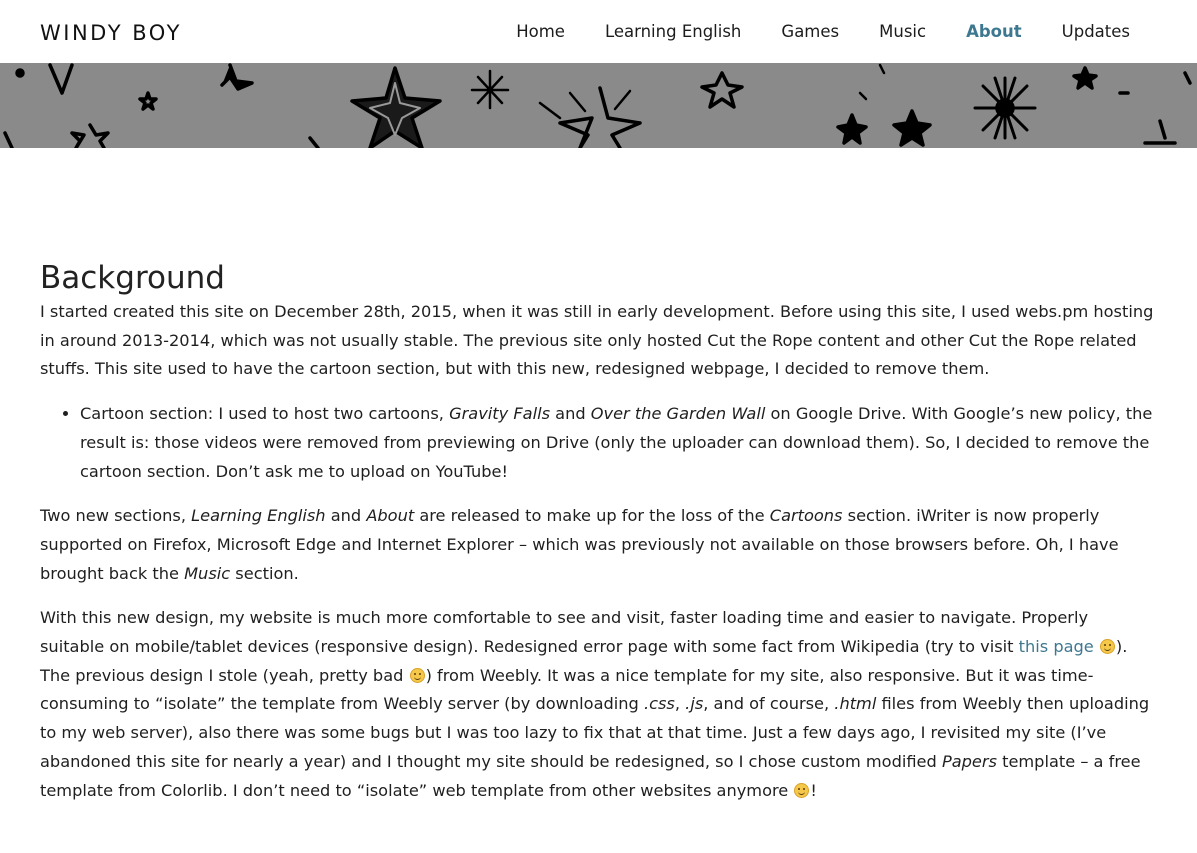 This screenshot has height=853, width=1197. Describe the element at coordinates (994, 31) in the screenshot. I see `nav-about: About` at that location.